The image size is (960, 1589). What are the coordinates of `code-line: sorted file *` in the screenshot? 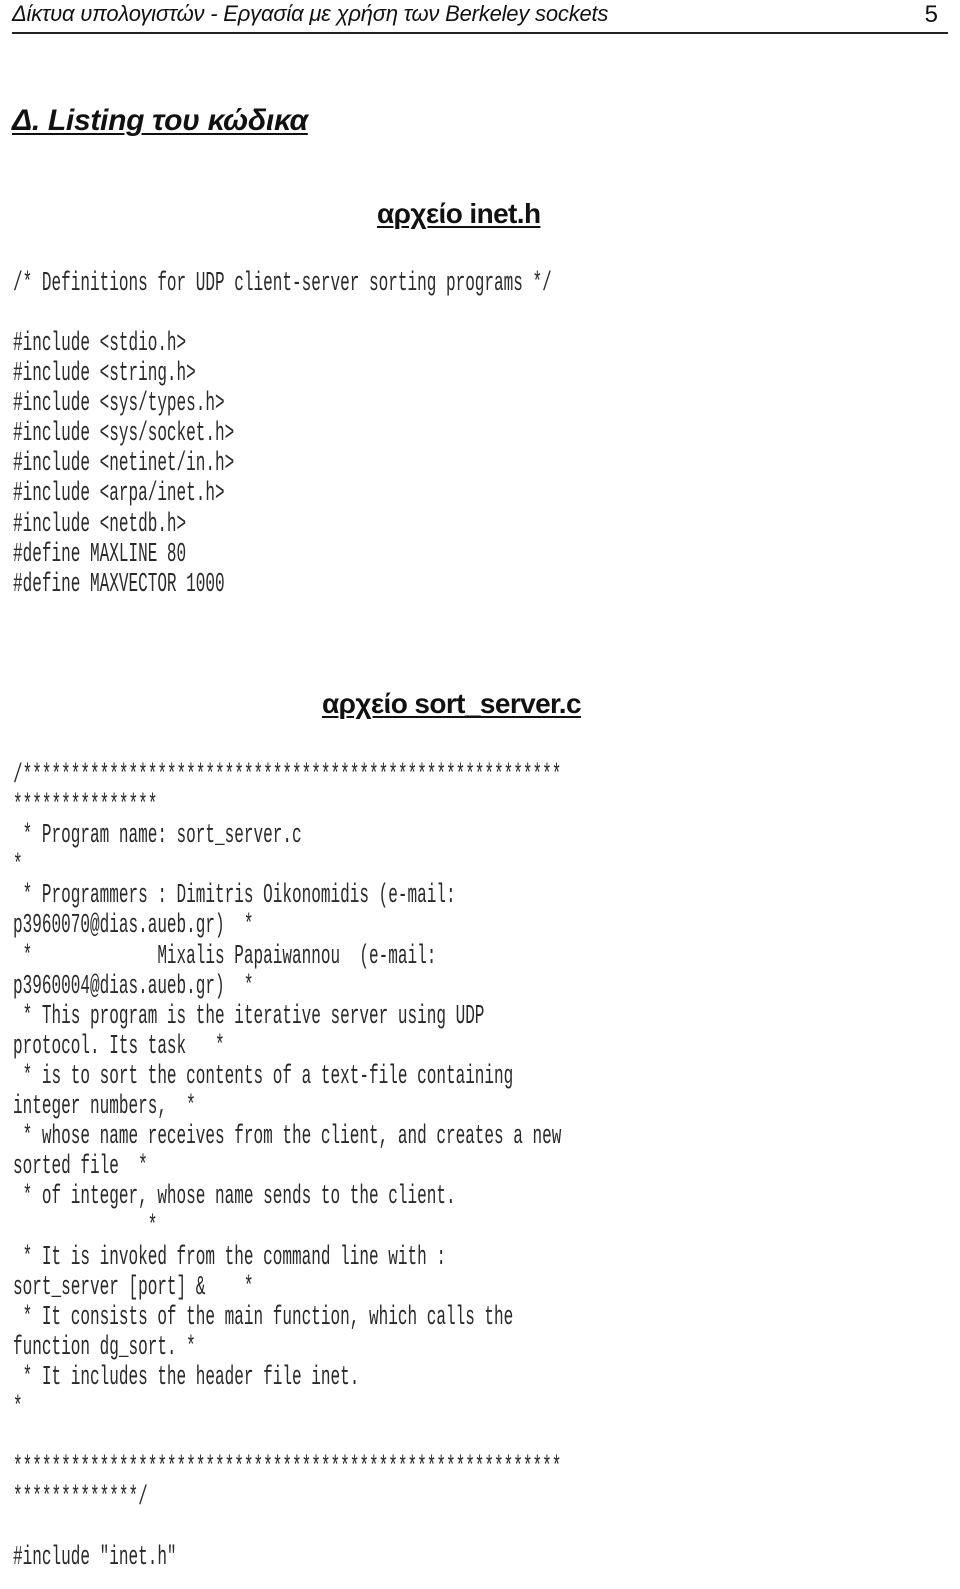 It's located at (80, 1166).